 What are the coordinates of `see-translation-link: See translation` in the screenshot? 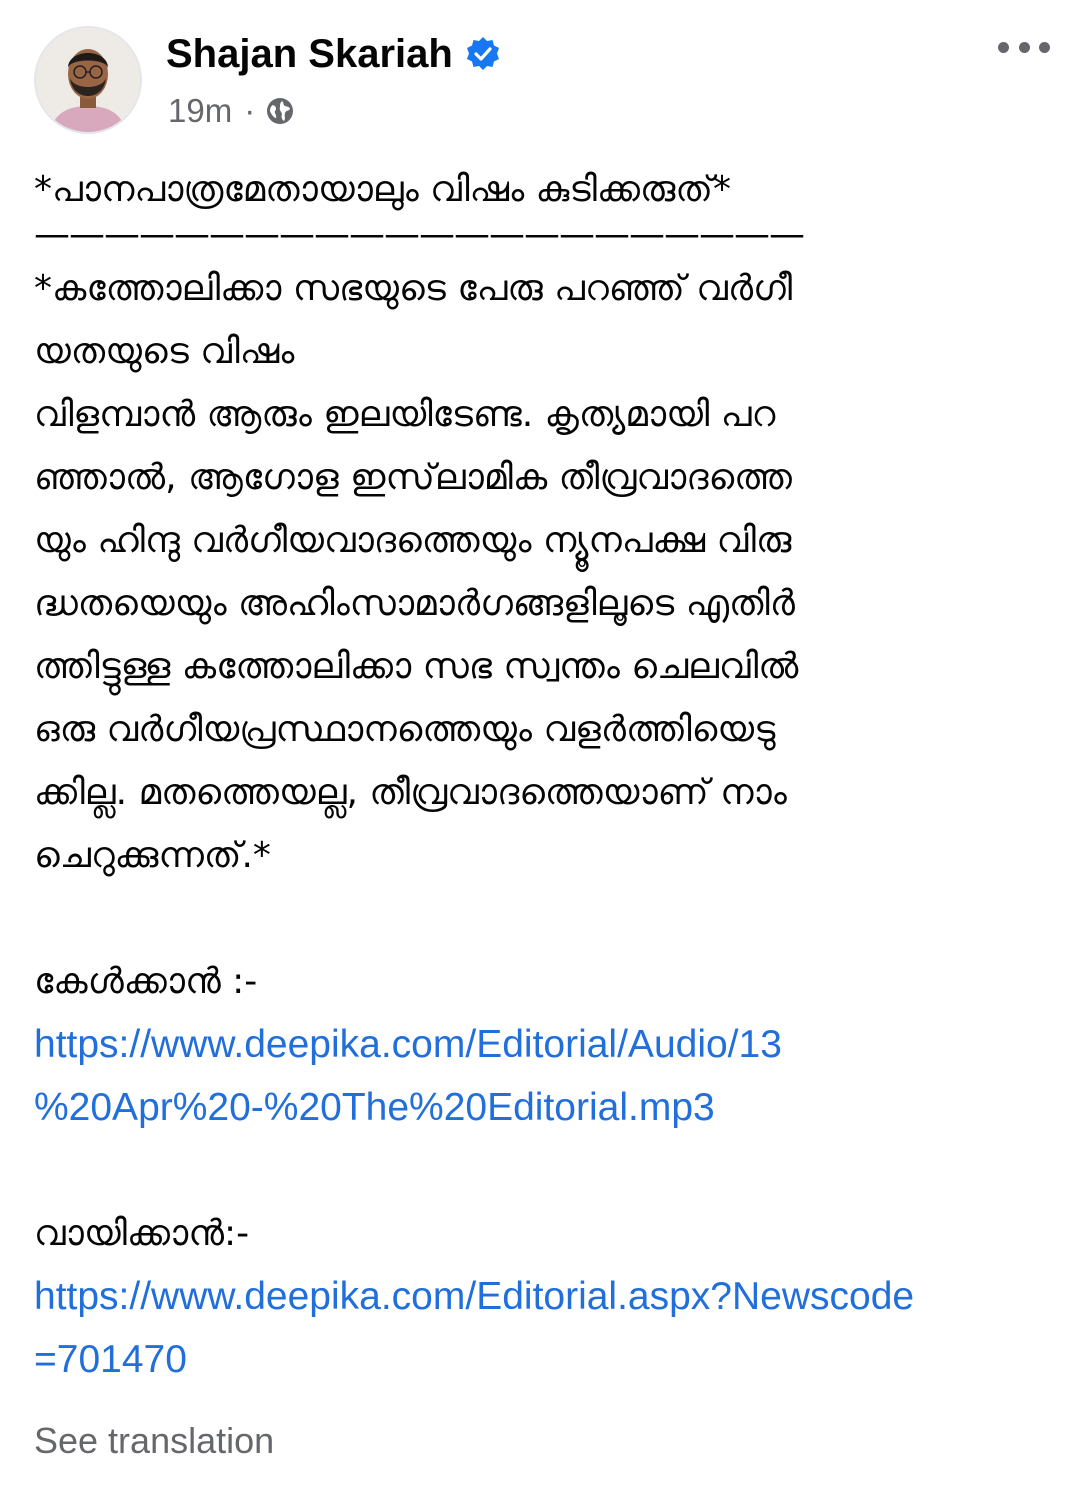 It's located at (154, 1441).